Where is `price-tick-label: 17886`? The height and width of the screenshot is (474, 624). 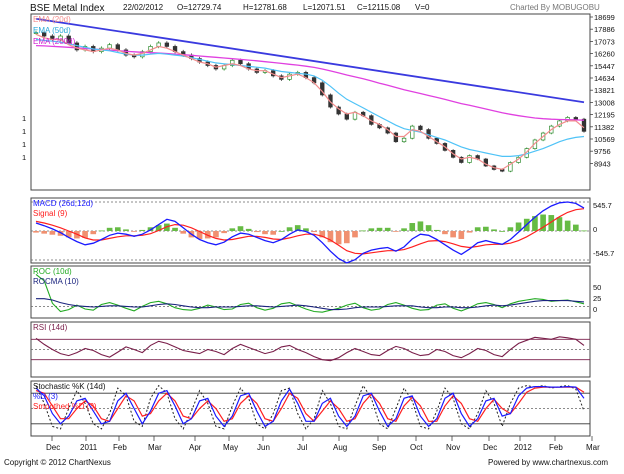
price-tick-label: 17886 is located at coordinates (604, 29).